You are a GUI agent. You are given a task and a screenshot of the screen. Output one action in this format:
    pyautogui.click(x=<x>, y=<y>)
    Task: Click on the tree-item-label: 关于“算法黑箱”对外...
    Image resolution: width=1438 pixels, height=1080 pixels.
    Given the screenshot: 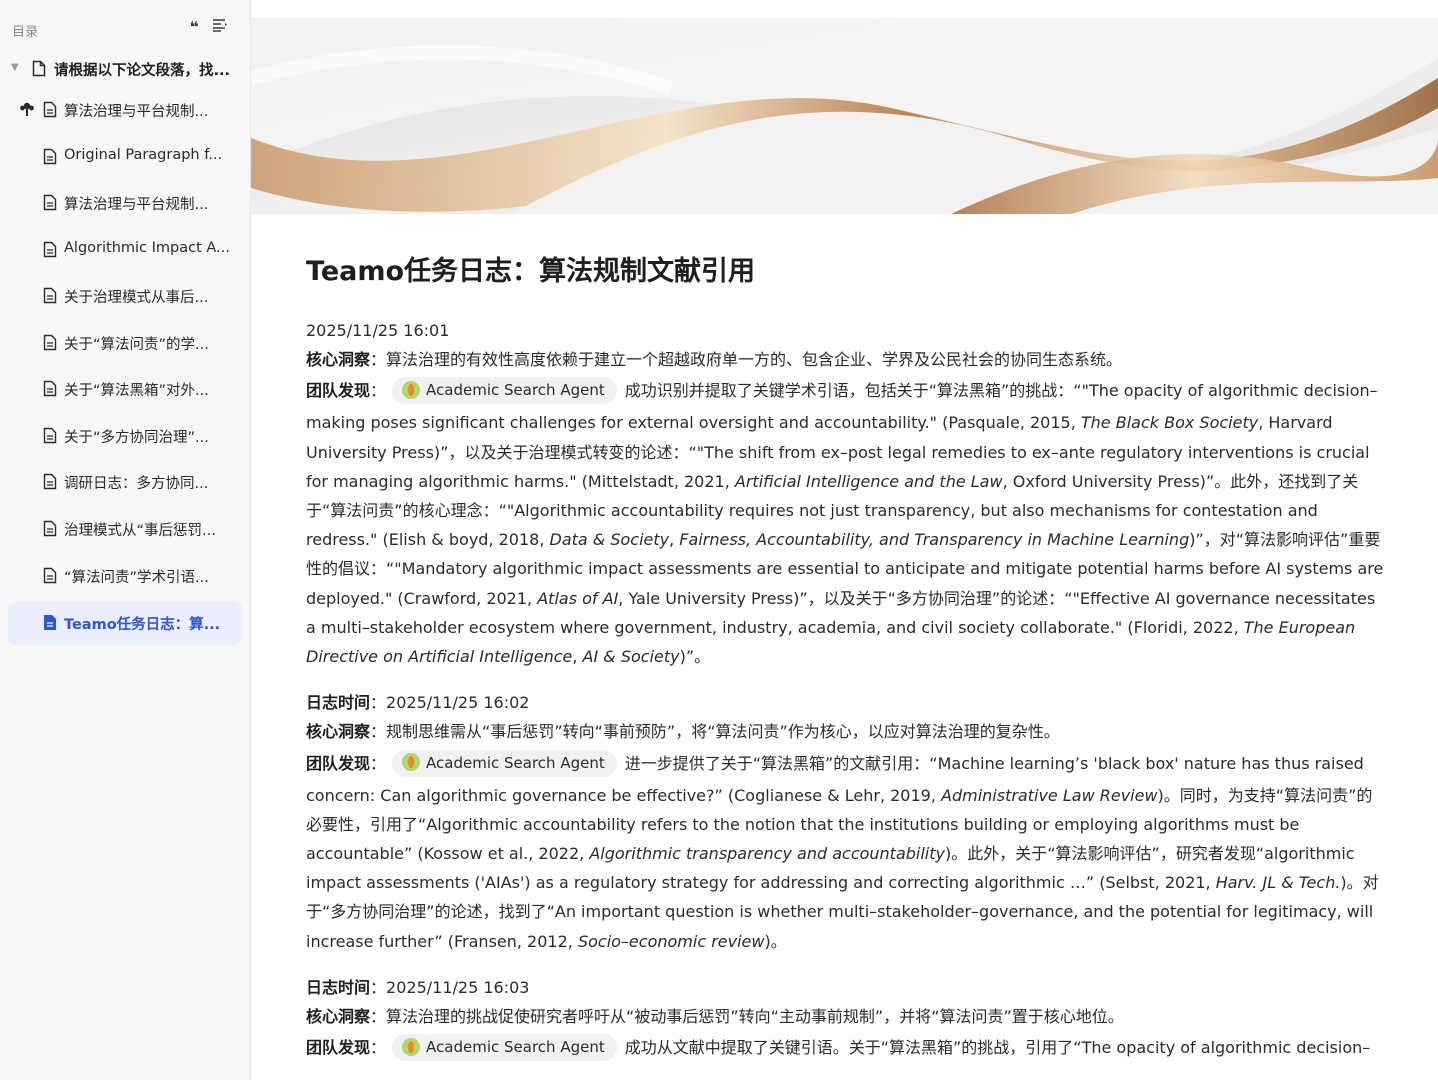 What is the action you would take?
    pyautogui.click(x=136, y=391)
    